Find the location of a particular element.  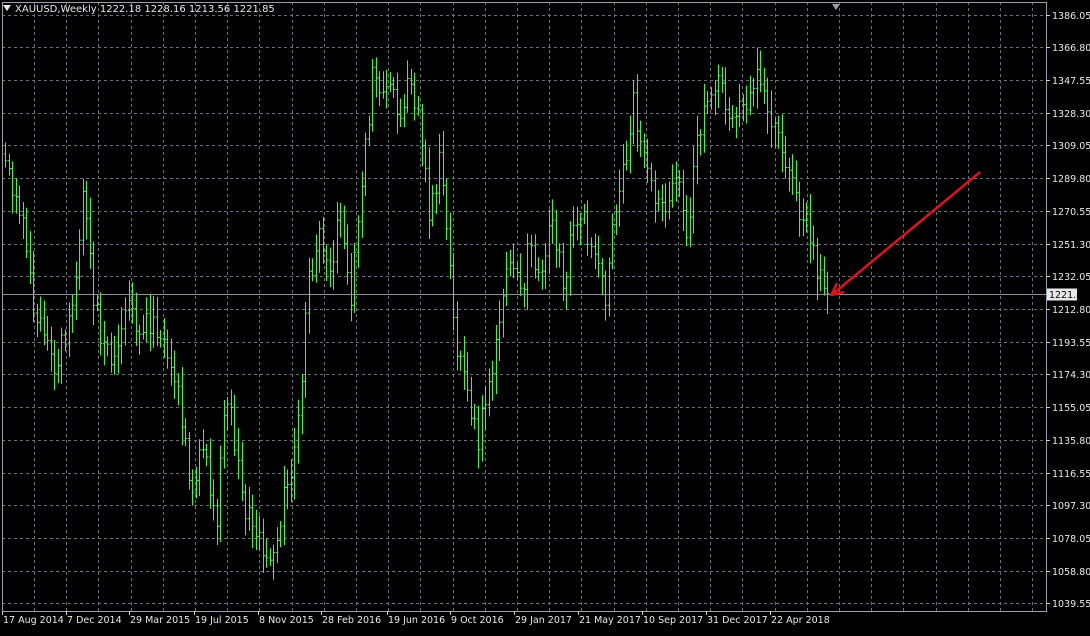

y-tick-label: 1270.55 is located at coordinates (1071, 212).